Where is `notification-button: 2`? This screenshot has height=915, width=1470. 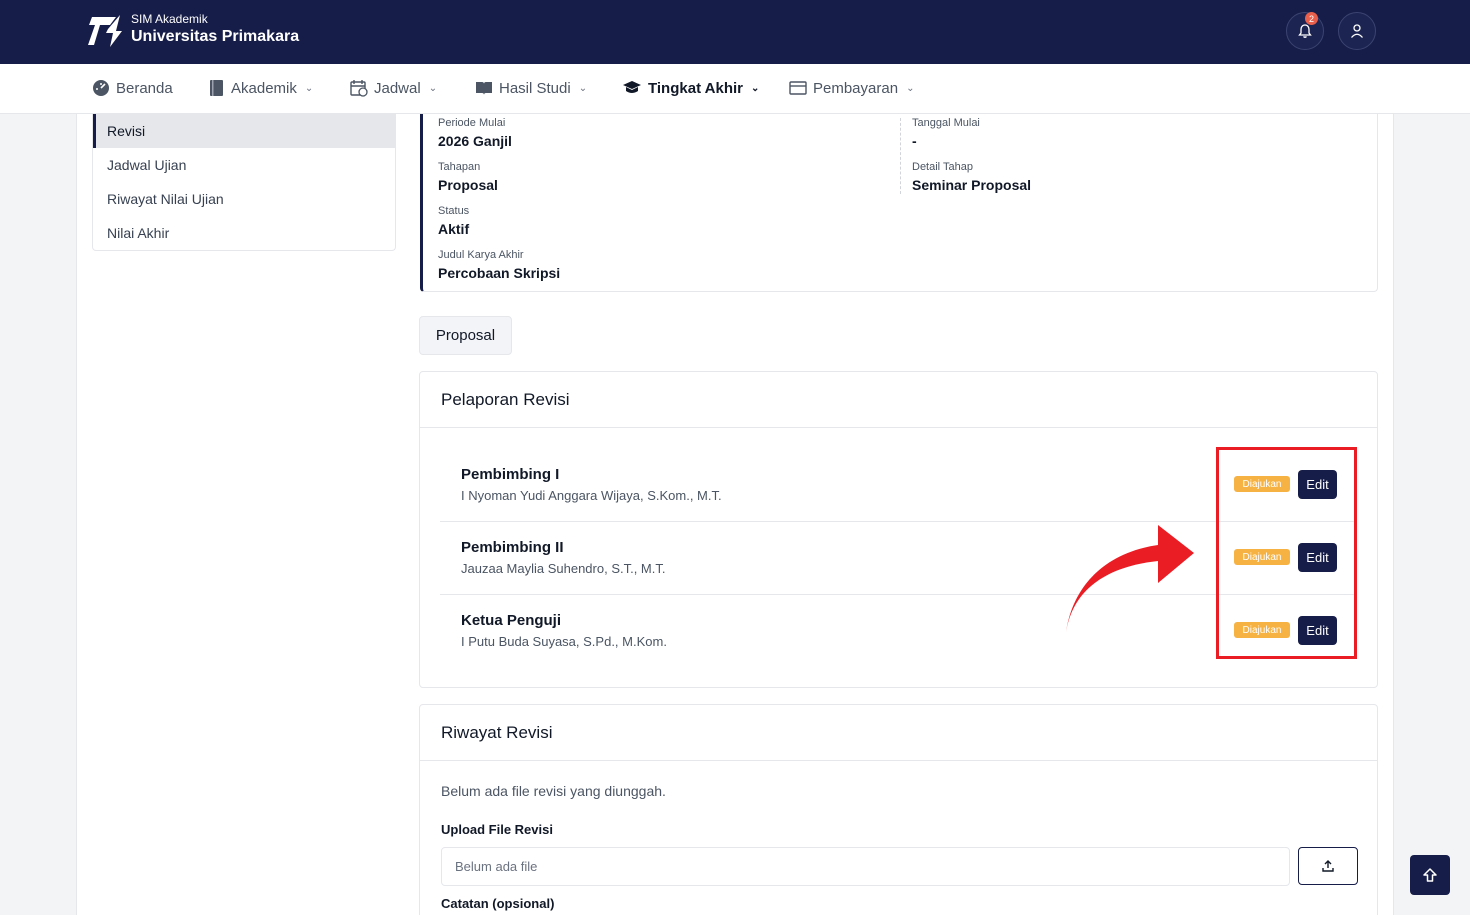
notification-button: 2 is located at coordinates (1305, 31).